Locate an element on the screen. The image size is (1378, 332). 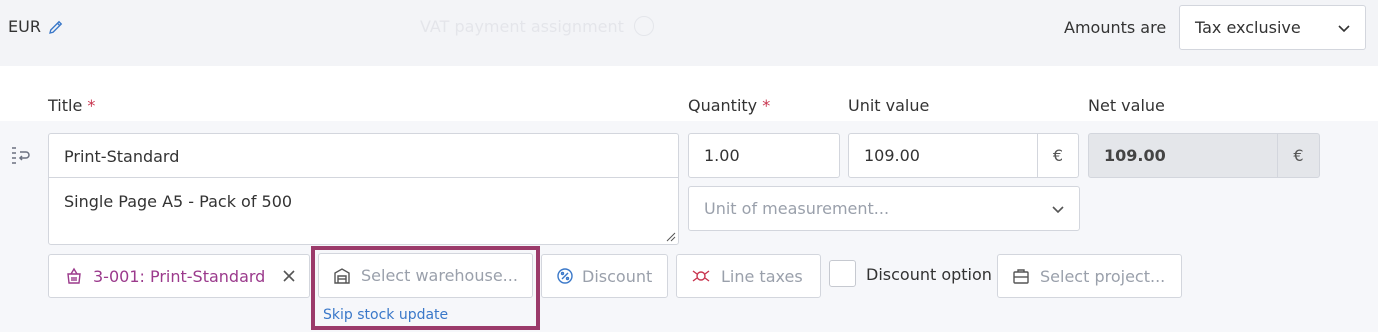
discount-button: Discount is located at coordinates (604, 276).